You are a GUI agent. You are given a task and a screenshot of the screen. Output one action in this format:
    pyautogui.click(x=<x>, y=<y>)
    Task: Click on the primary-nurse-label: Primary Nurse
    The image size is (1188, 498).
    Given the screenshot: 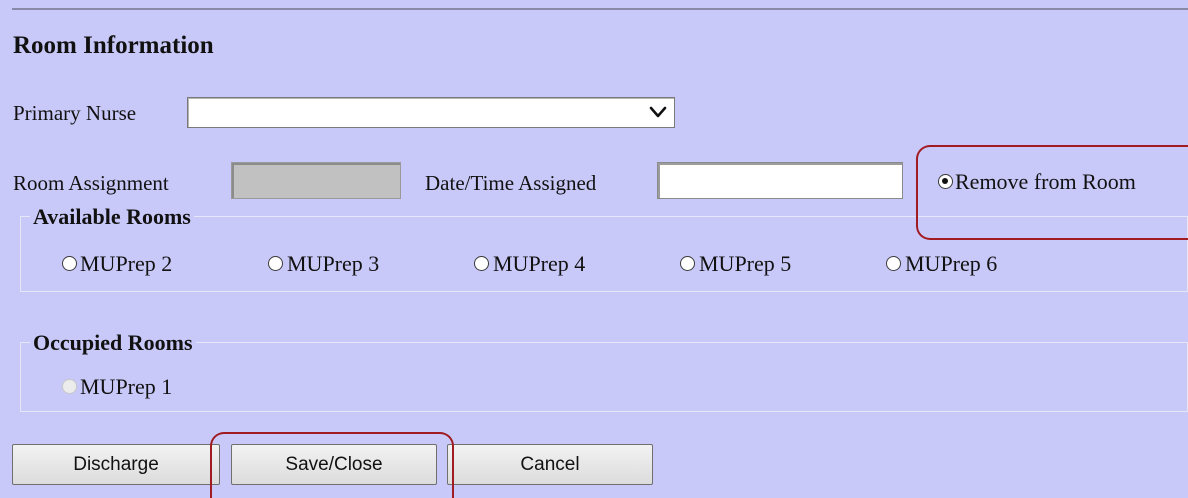 What is the action you would take?
    pyautogui.click(x=75, y=113)
    